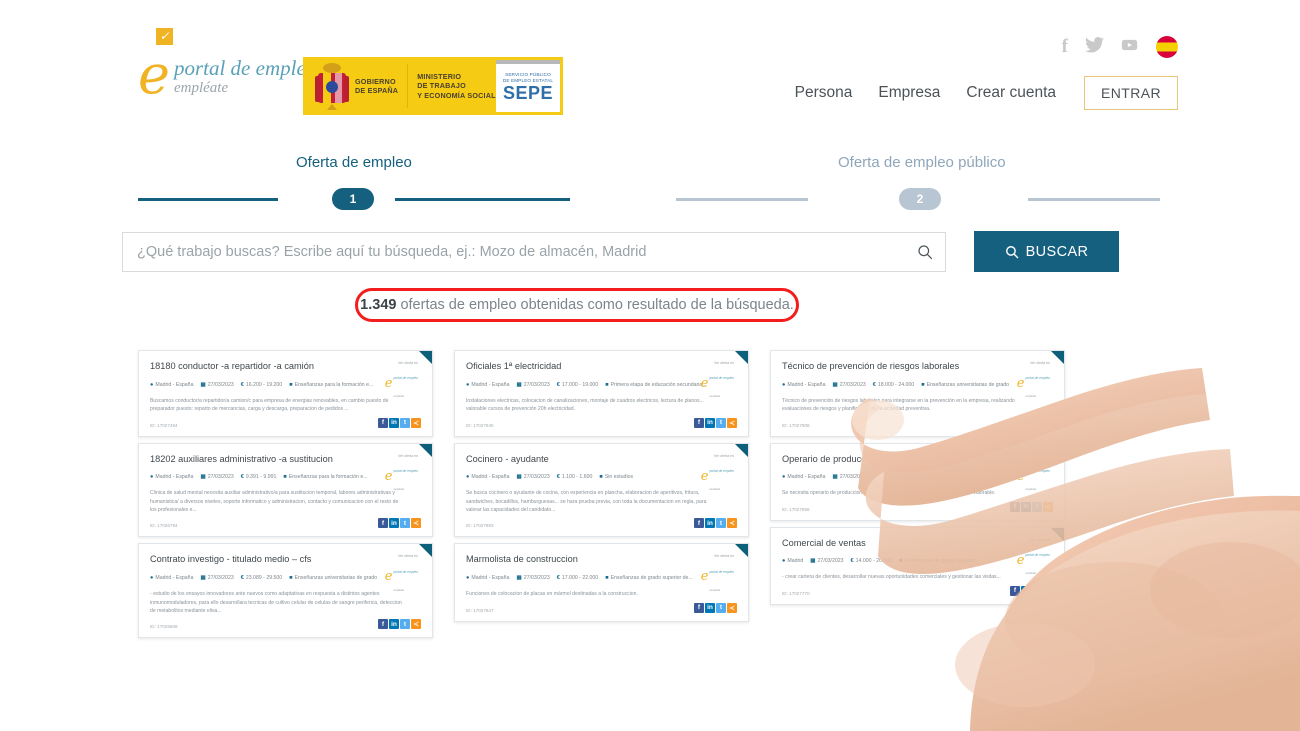 This screenshot has height=731, width=1300. I want to click on job-title: Marmolista de construccion, so click(565, 560).